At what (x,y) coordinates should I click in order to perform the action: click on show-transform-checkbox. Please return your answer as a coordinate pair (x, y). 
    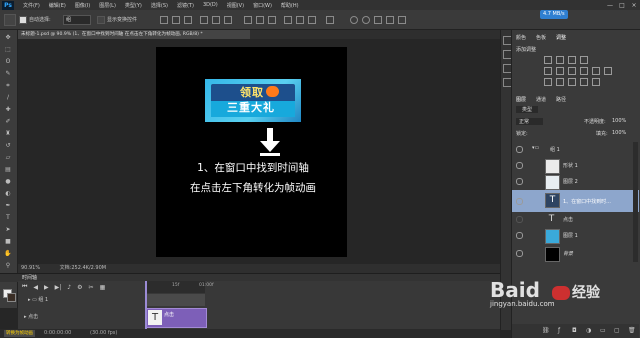
    Looking at the image, I should click on (101, 20).